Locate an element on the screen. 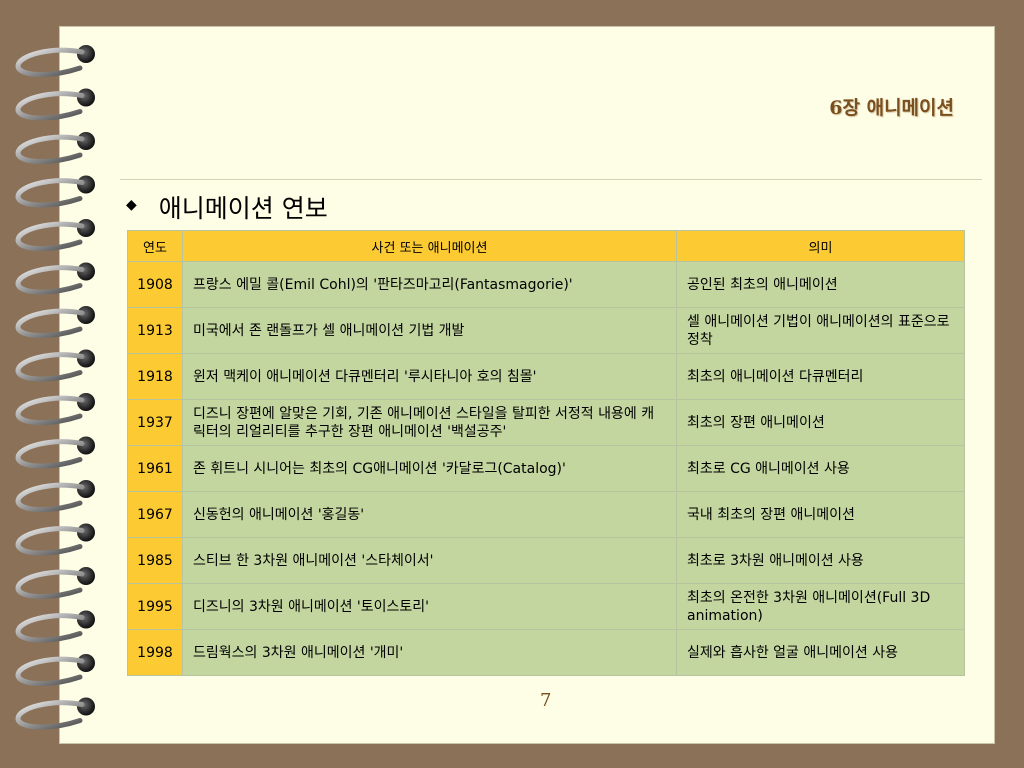 This screenshot has width=1024, height=768. table-header-row: 연도 사건 또는 애니메이션 의미 is located at coordinates (546, 246).